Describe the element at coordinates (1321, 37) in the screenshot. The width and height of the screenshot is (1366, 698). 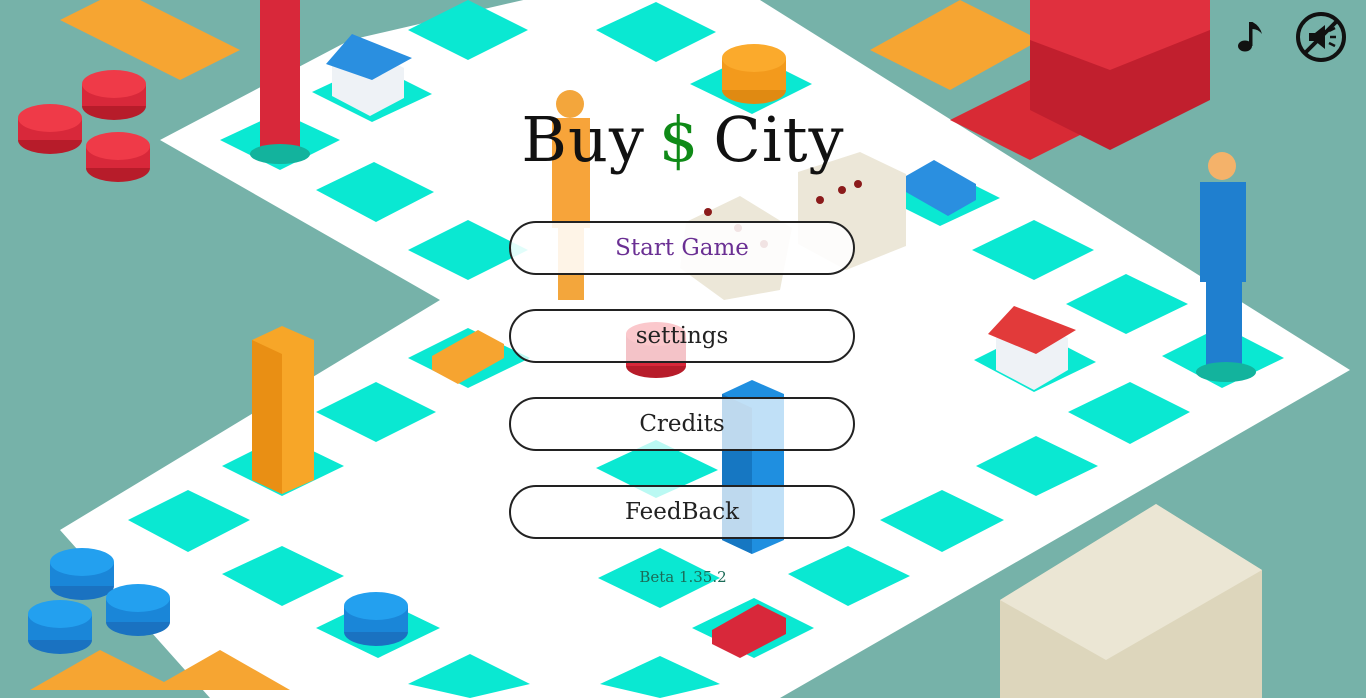
I see `mute-icon` at that location.